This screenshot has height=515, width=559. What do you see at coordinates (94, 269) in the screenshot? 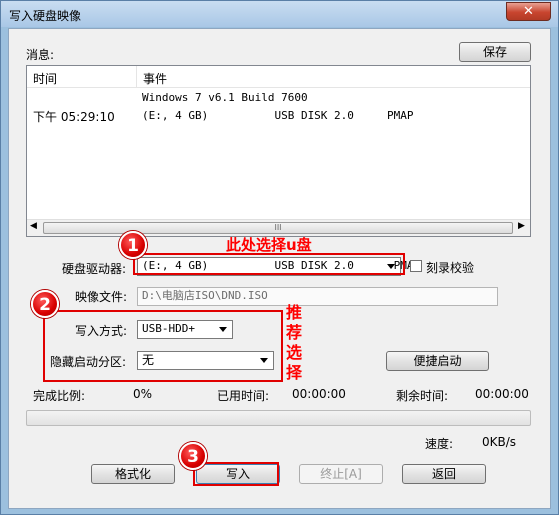
I see `drive-label: 硬盘驱动器:` at bounding box center [94, 269].